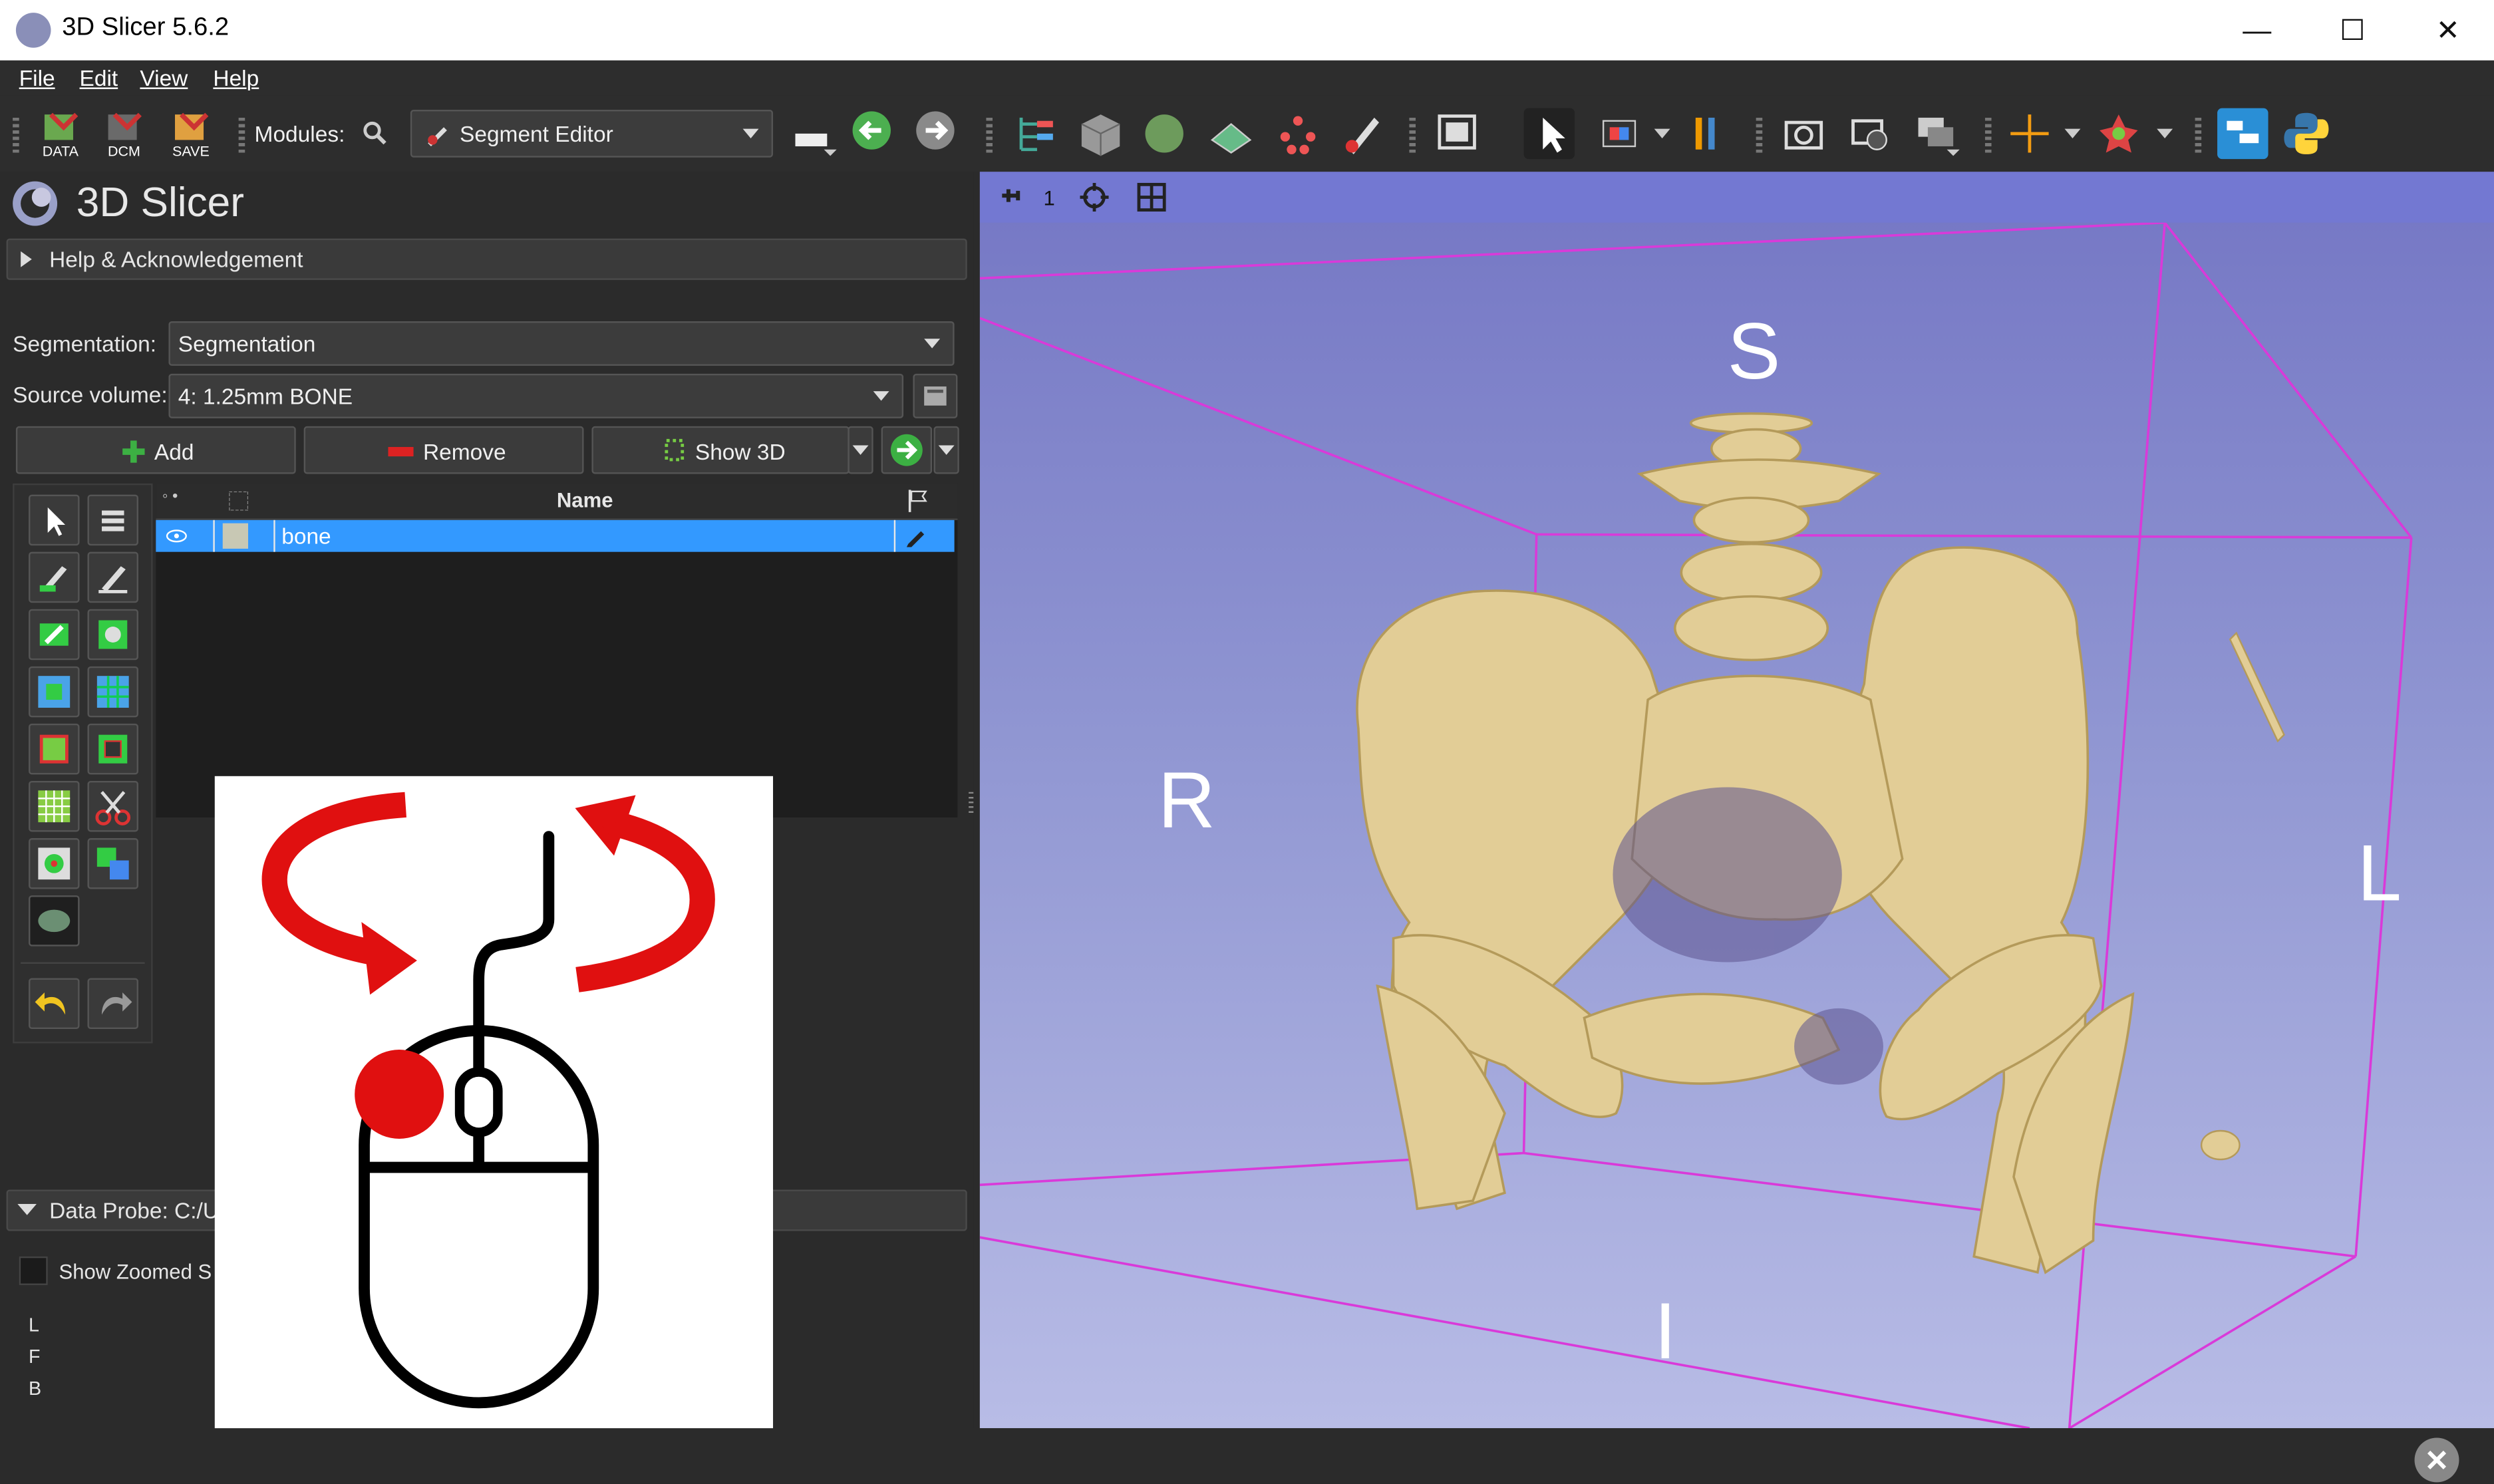  I want to click on name-column-header: Name, so click(585, 500).